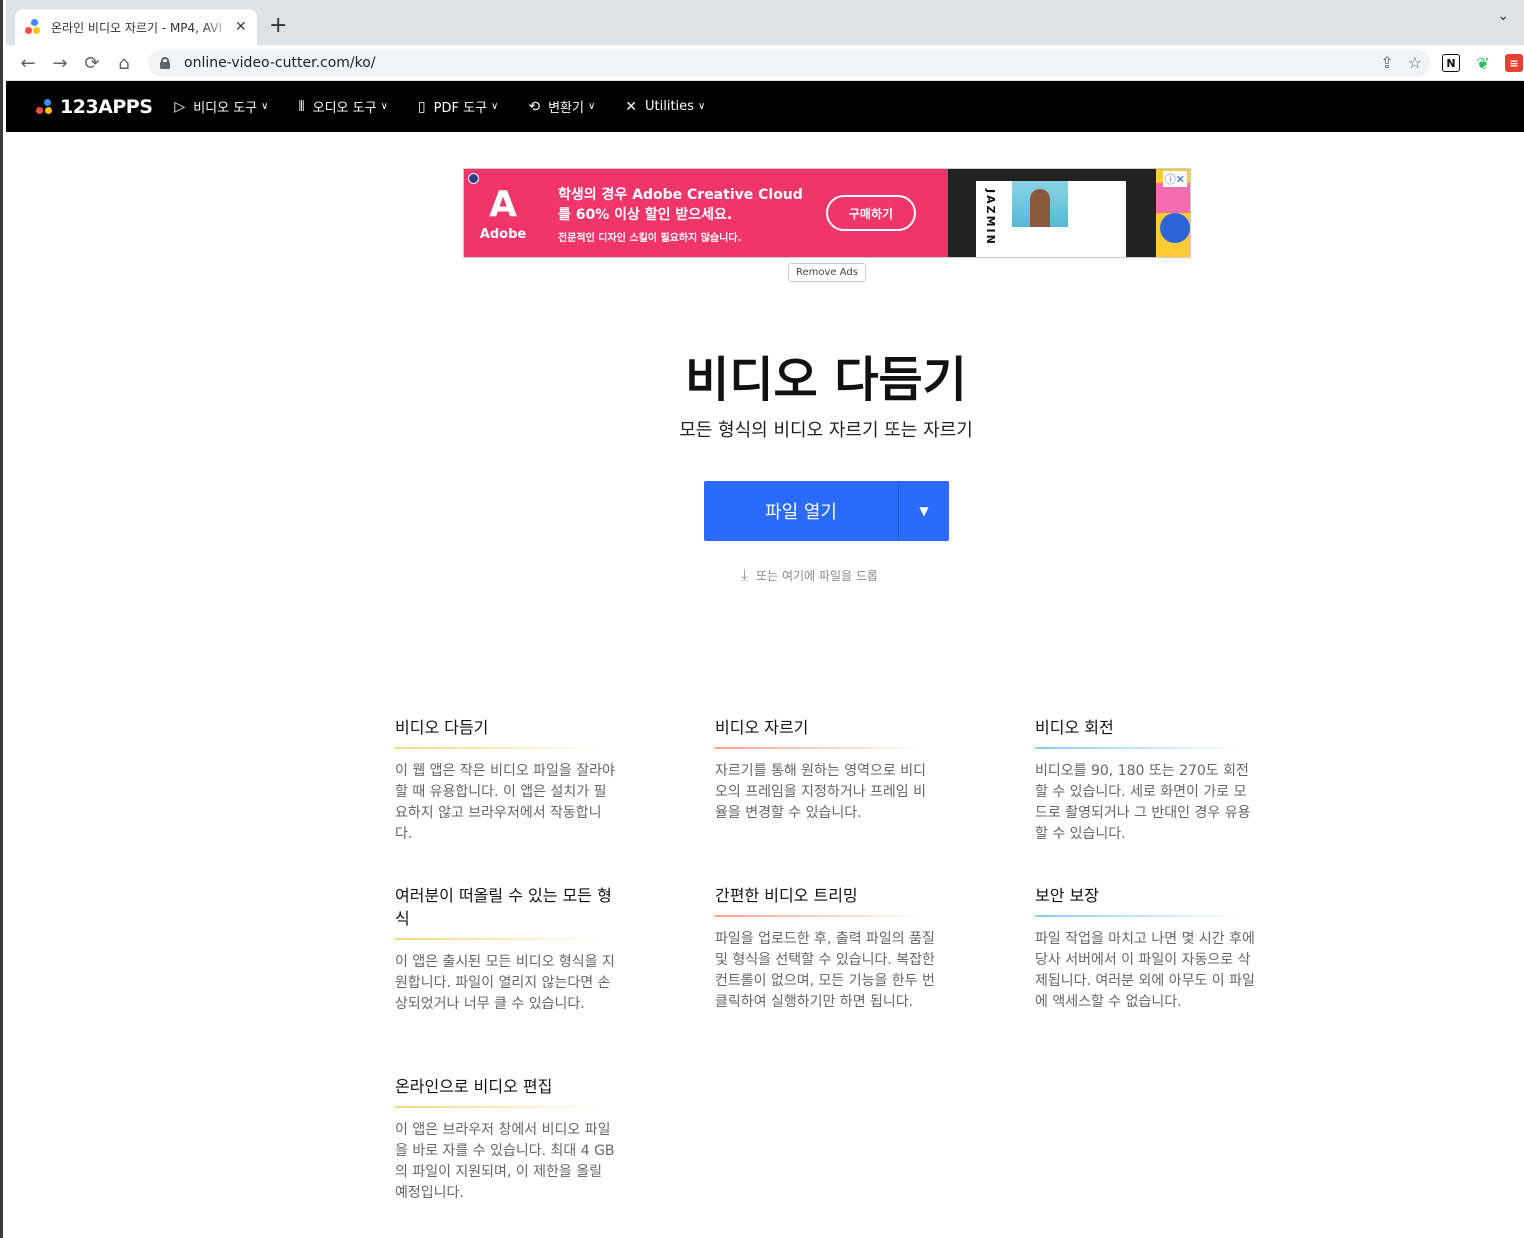 Image resolution: width=1524 pixels, height=1238 pixels. Describe the element at coordinates (825, 900) in the screenshot. I see `feature-title: 간편한 비디오 트리밍` at that location.